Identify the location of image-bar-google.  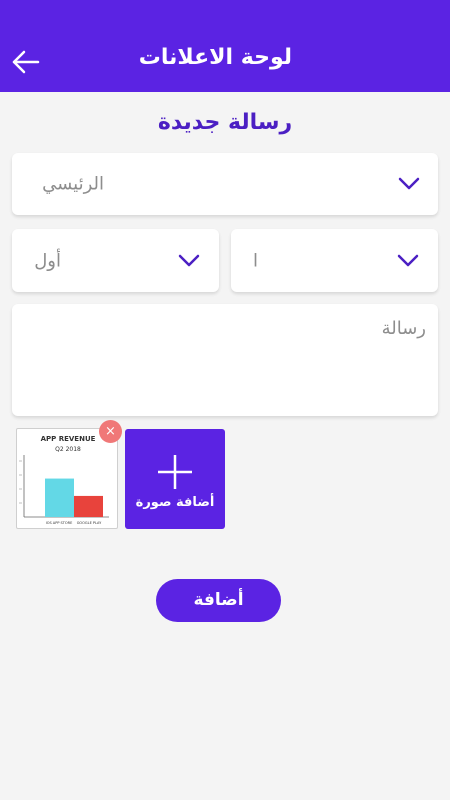
(88, 506).